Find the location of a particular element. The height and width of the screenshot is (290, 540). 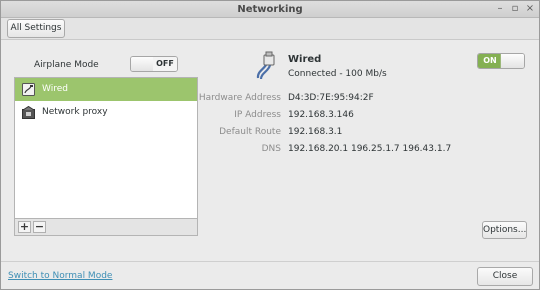

device-list-toolbar: + − is located at coordinates (106, 227).